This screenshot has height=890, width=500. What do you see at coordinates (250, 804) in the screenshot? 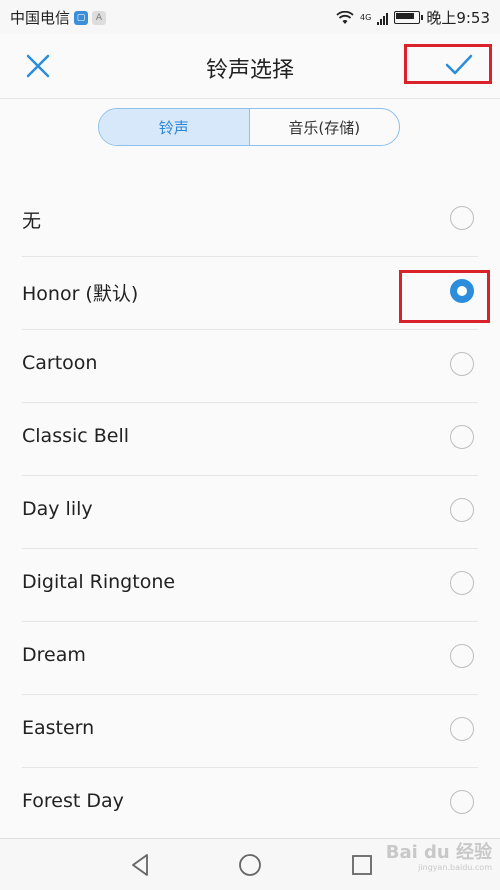
I see `ringtone-item: Forest Day` at bounding box center [250, 804].